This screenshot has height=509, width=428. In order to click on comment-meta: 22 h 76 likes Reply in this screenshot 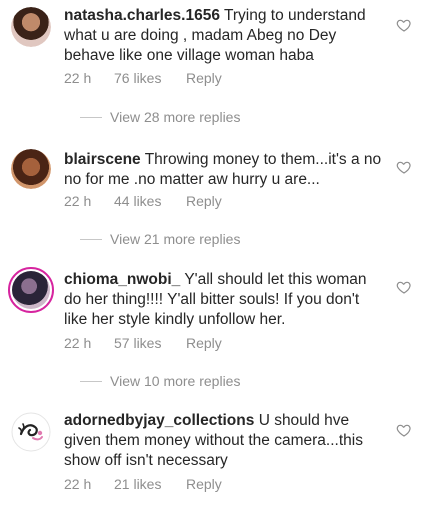, I will do `click(143, 78)`.